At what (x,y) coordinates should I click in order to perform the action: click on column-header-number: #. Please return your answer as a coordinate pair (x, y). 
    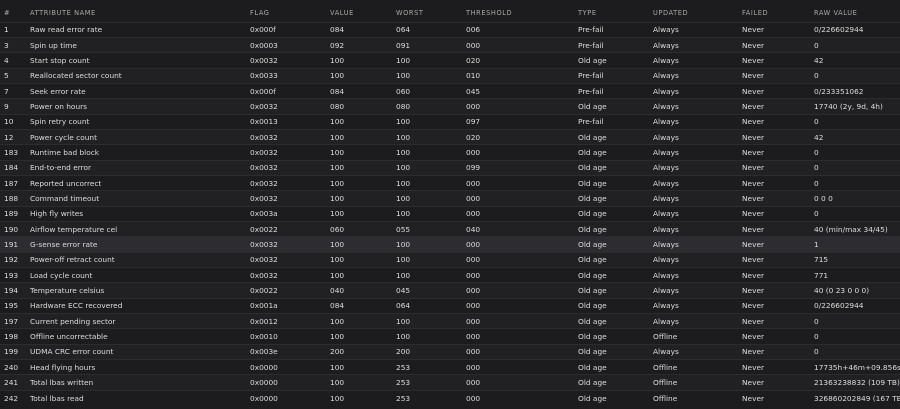
    Looking at the image, I should click on (15, 13).